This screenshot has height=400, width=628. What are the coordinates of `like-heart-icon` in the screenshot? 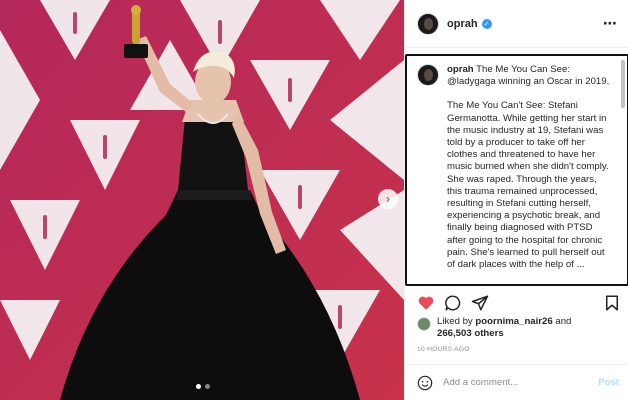 It's located at (426, 303).